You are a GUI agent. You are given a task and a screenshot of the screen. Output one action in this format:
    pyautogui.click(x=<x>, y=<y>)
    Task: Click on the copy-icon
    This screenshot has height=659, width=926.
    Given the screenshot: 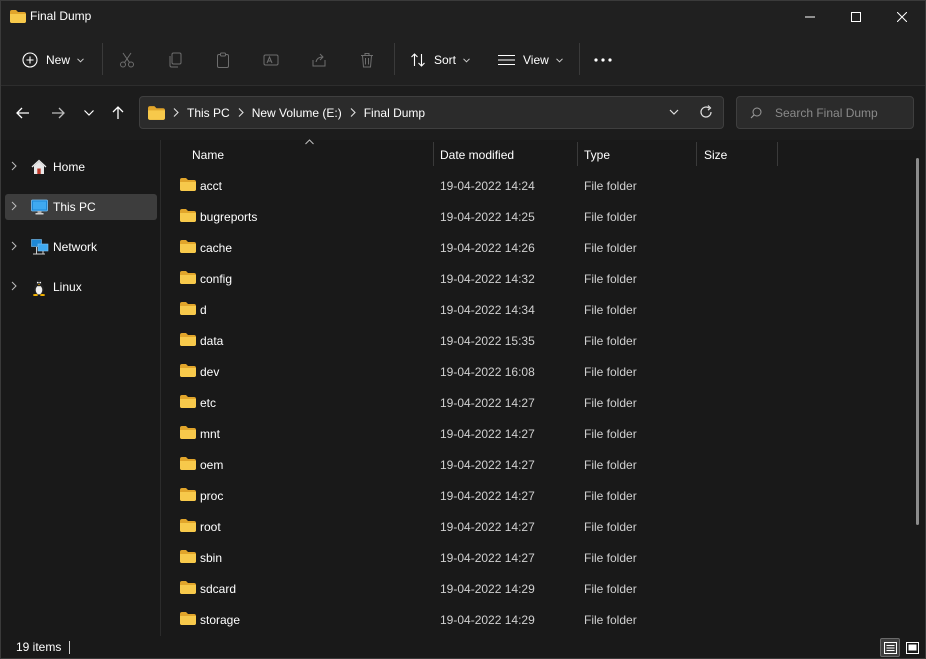 What is the action you would take?
    pyautogui.click(x=175, y=60)
    